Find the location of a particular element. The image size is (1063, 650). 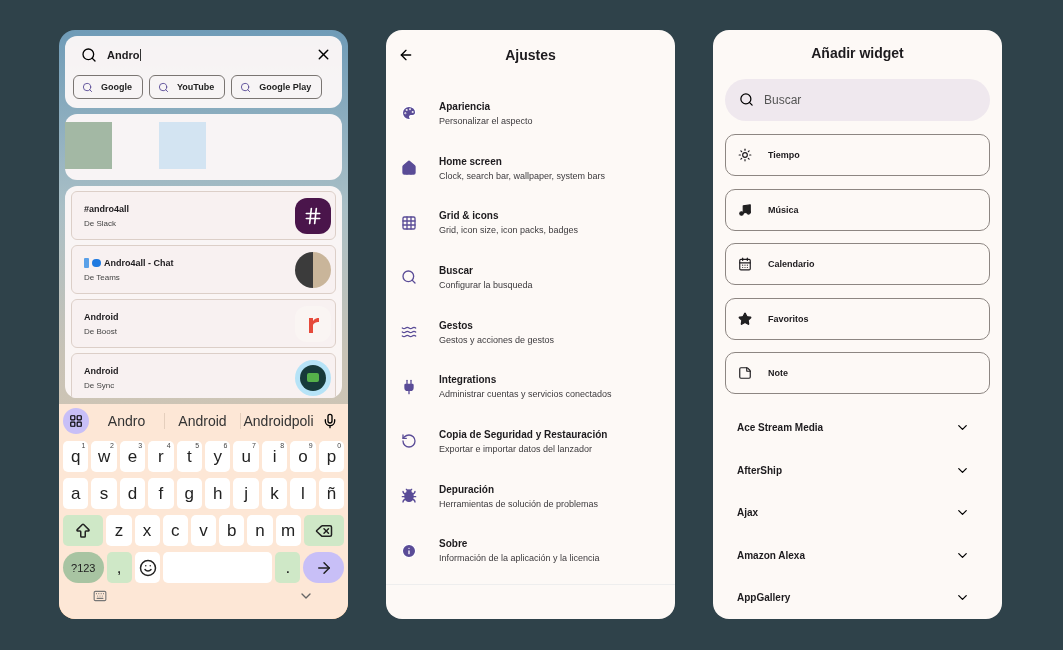

letter-key: ñ is located at coordinates (331, 493).